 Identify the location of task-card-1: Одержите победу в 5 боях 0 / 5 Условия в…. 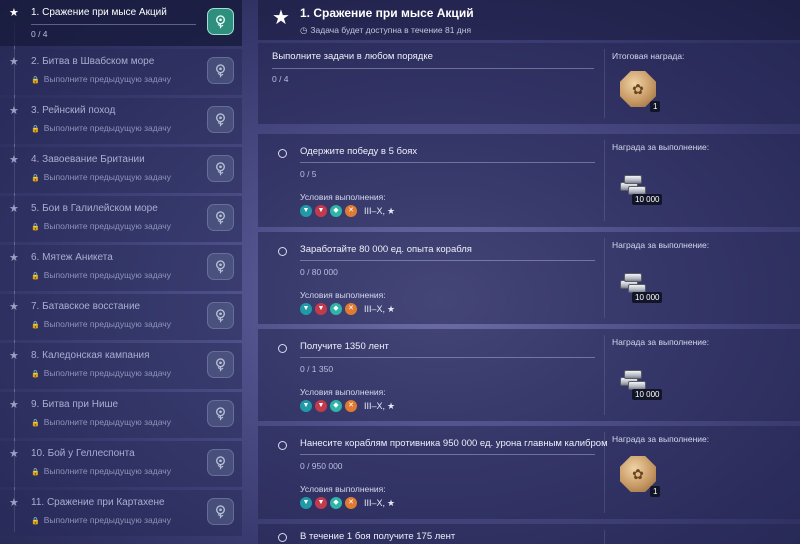
(529, 180).